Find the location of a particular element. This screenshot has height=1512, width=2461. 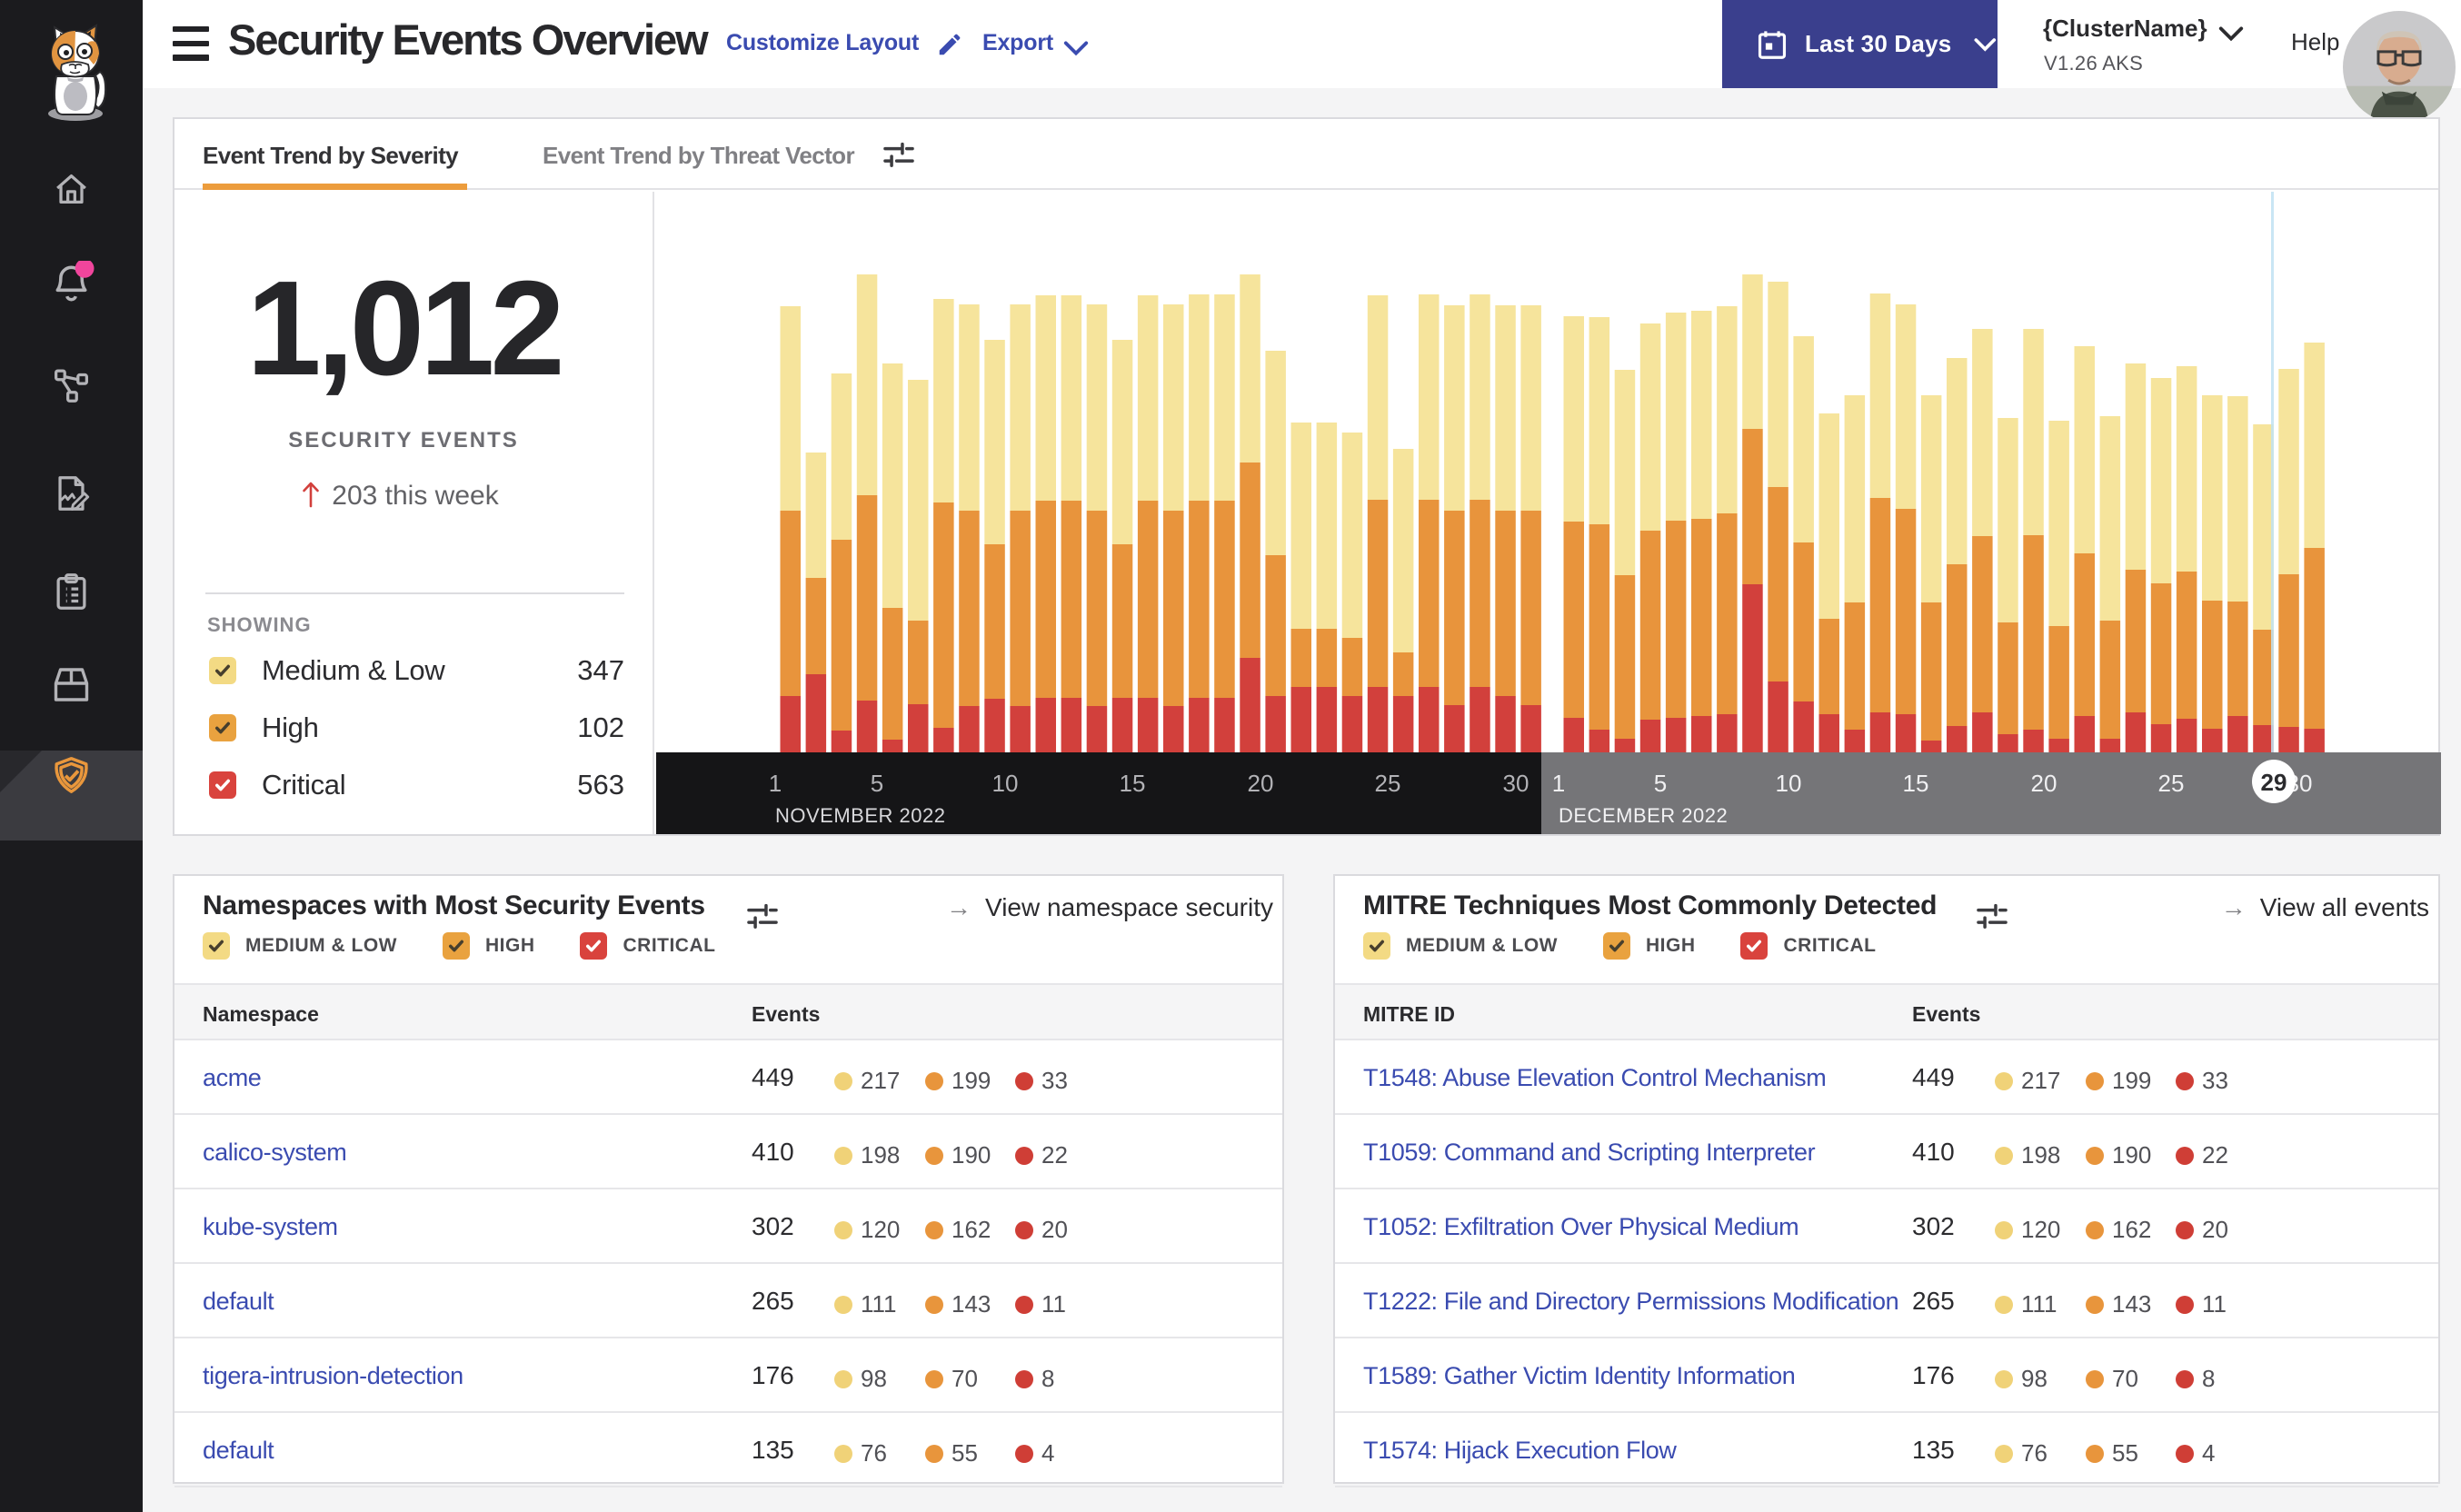

svg-text: 29 is located at coordinates (2274, 782).